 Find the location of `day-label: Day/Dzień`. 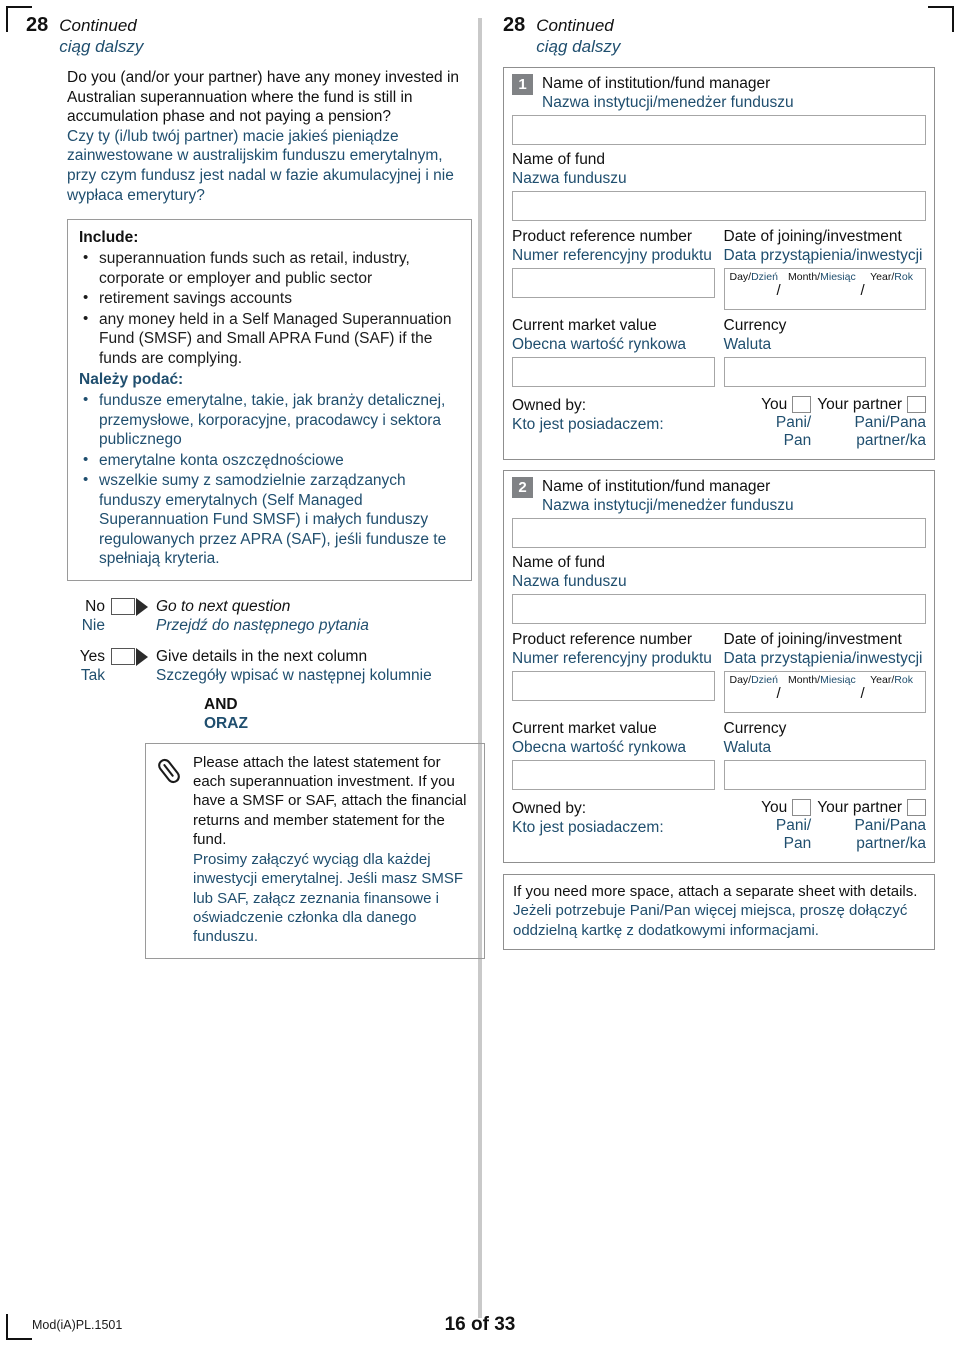

day-label: Day/Dzień is located at coordinates (753, 680).